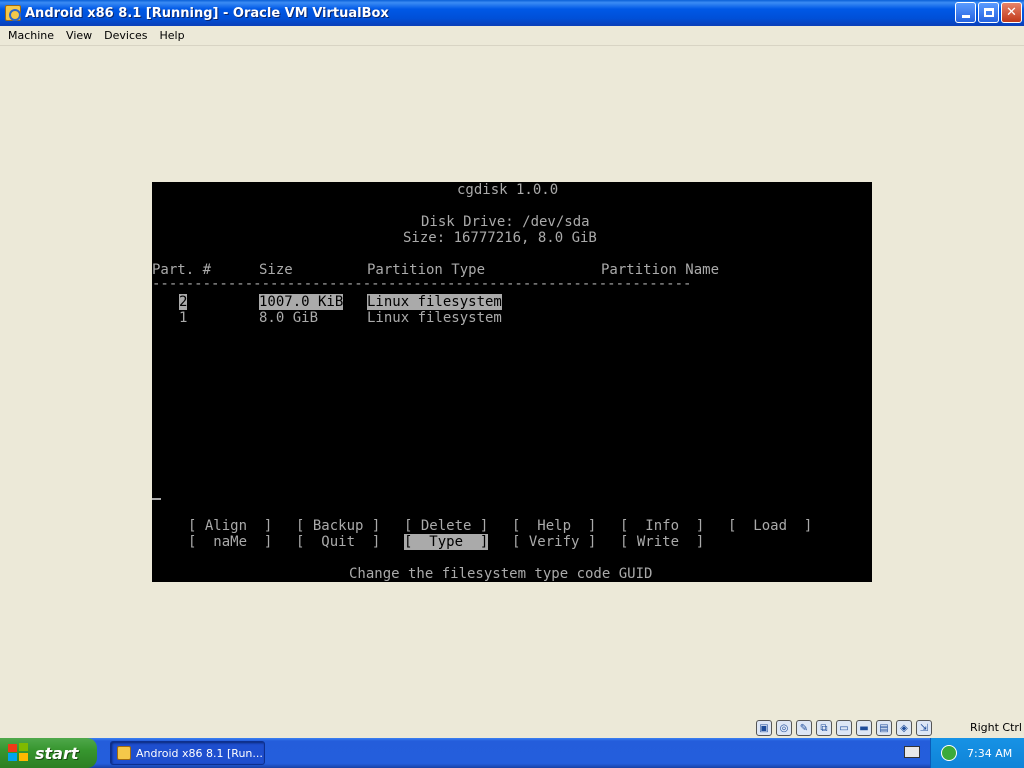  Describe the element at coordinates (434, 302) in the screenshot. I see `partition-type-selected: Linux filesystem` at that location.